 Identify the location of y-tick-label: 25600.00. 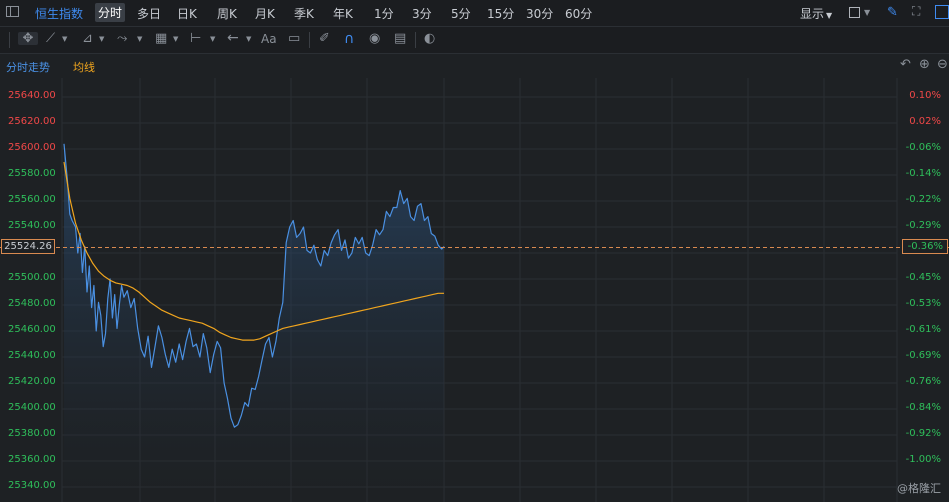
(32, 147).